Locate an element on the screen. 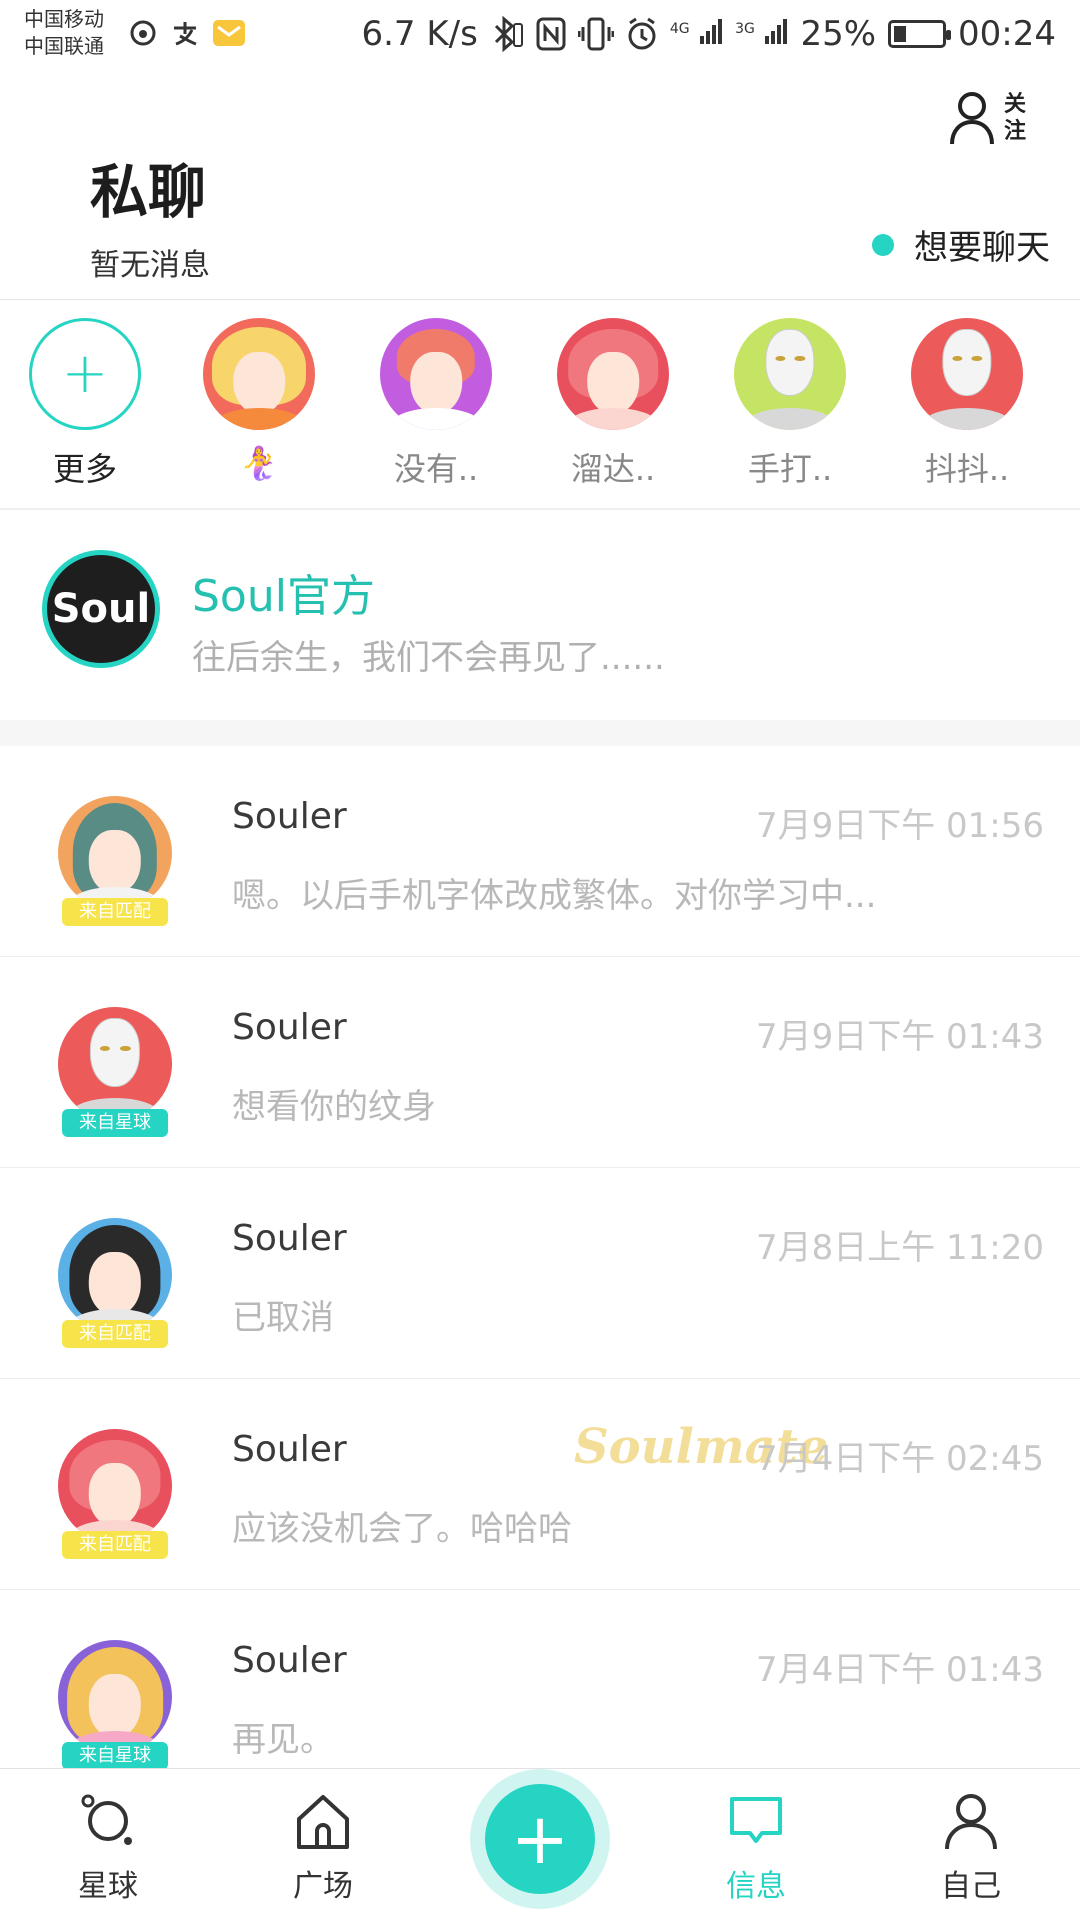 The height and width of the screenshot is (1920, 1080). carrier-1: 中国移动 is located at coordinates (64, 19).